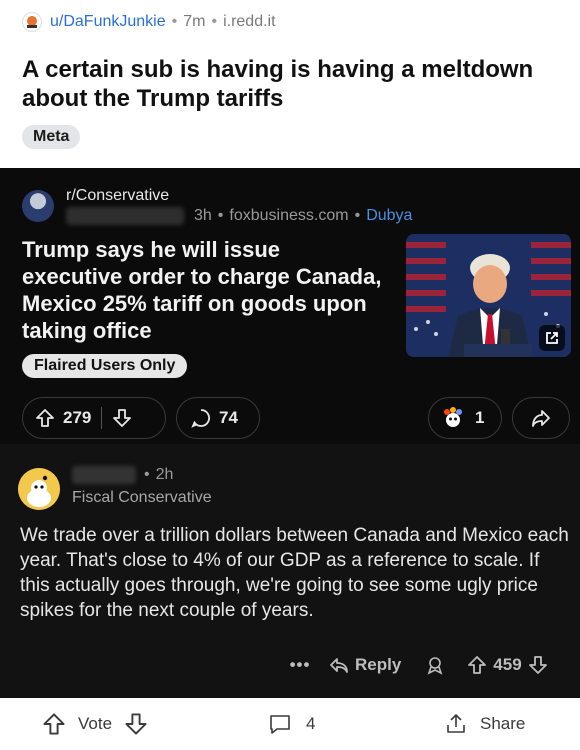  Describe the element at coordinates (39, 489) in the screenshot. I see `comment-avatar` at that location.